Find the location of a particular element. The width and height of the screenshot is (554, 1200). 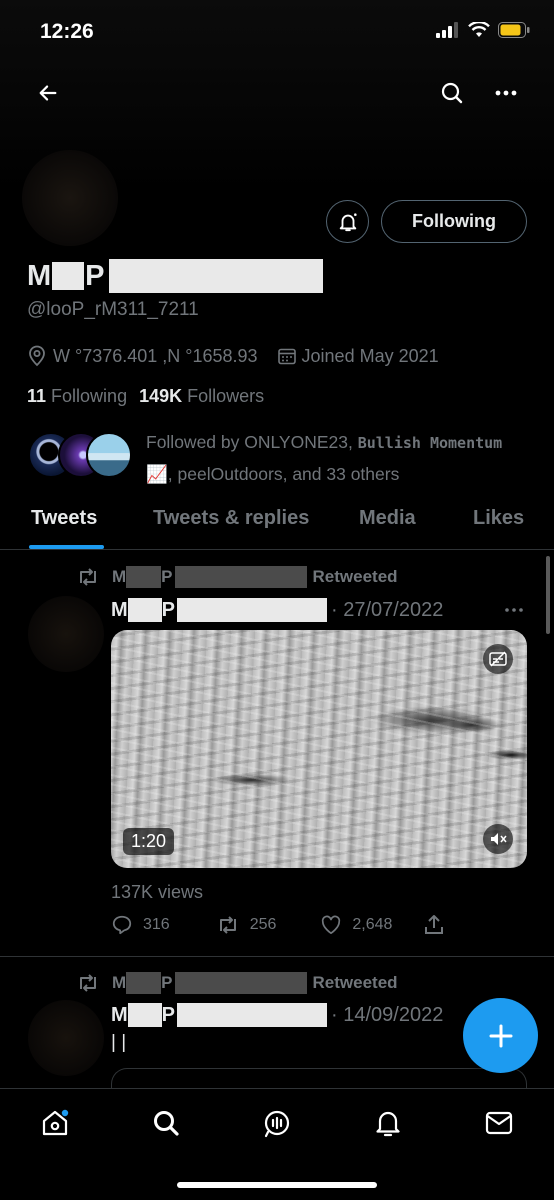

tweet-date: · 27/07/2022 is located at coordinates (387, 610).